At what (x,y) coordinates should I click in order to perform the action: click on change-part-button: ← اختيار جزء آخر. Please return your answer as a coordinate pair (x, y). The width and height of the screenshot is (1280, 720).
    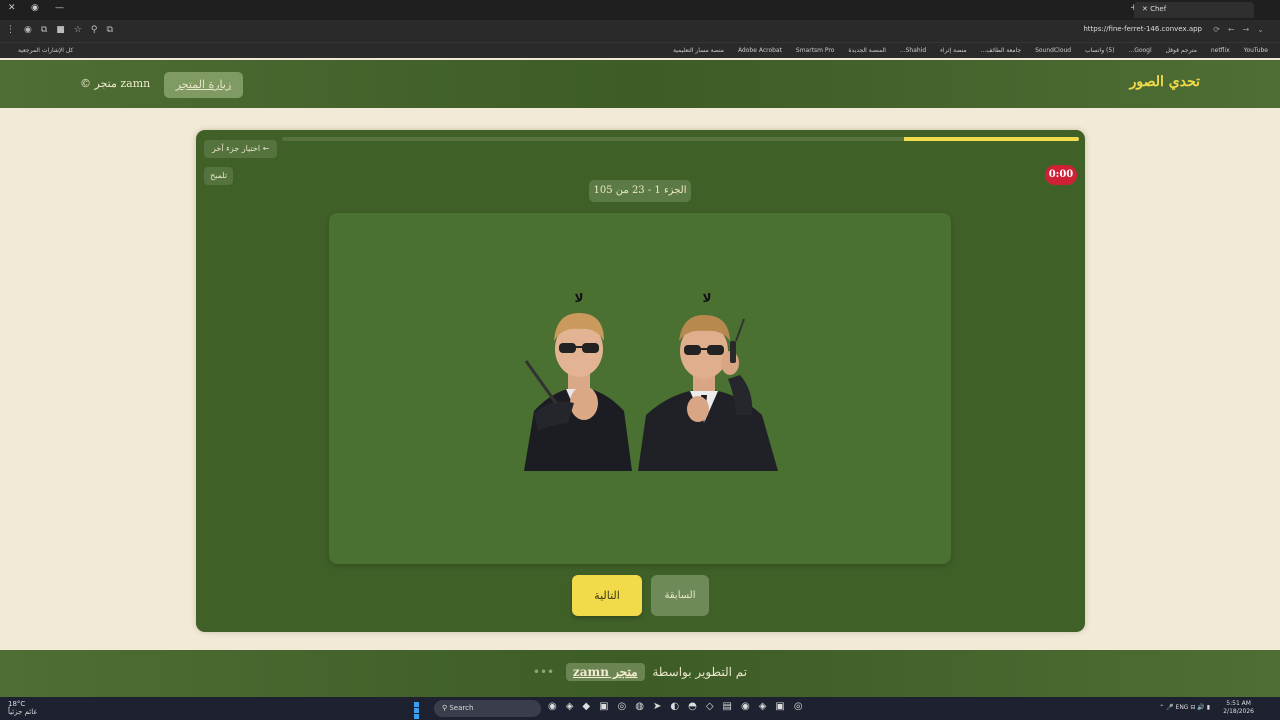
    Looking at the image, I should click on (241, 149).